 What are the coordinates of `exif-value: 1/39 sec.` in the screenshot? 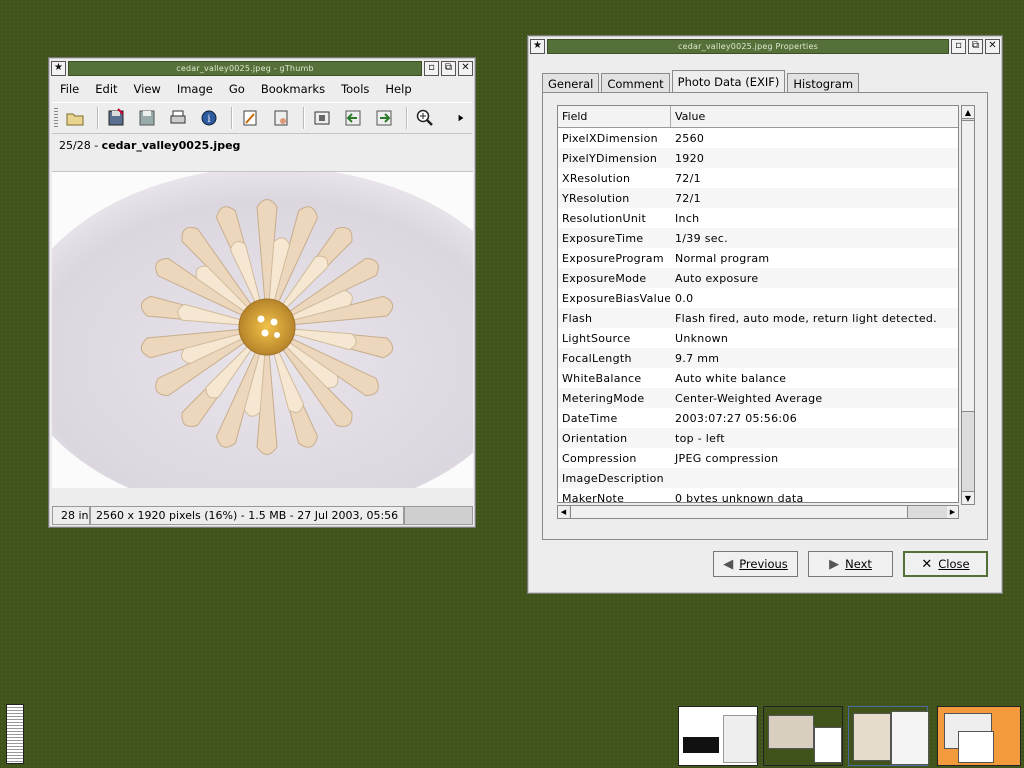 It's located at (701, 238).